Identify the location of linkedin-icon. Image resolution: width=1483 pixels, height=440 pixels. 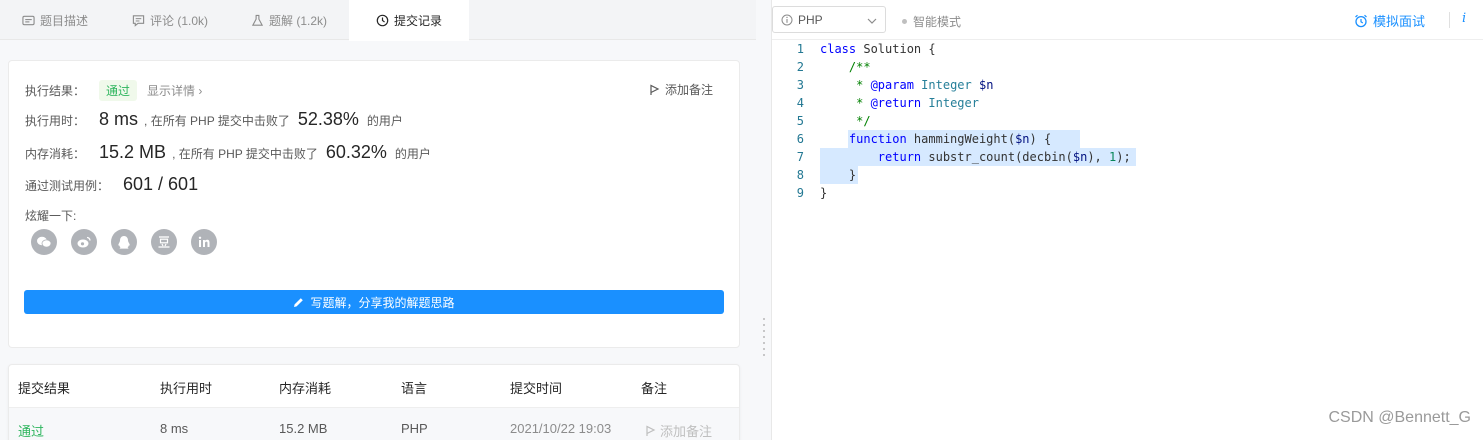
(204, 242).